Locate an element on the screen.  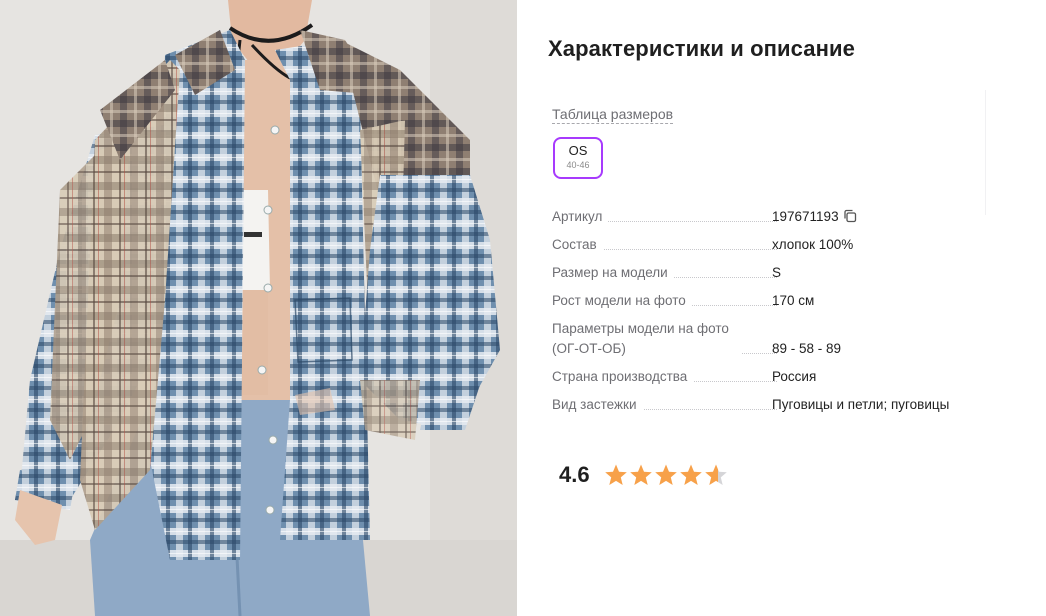
spec-row-fastener: Вид застежки Пуговицы и петли; пуговицы is located at coordinates (787, 405).